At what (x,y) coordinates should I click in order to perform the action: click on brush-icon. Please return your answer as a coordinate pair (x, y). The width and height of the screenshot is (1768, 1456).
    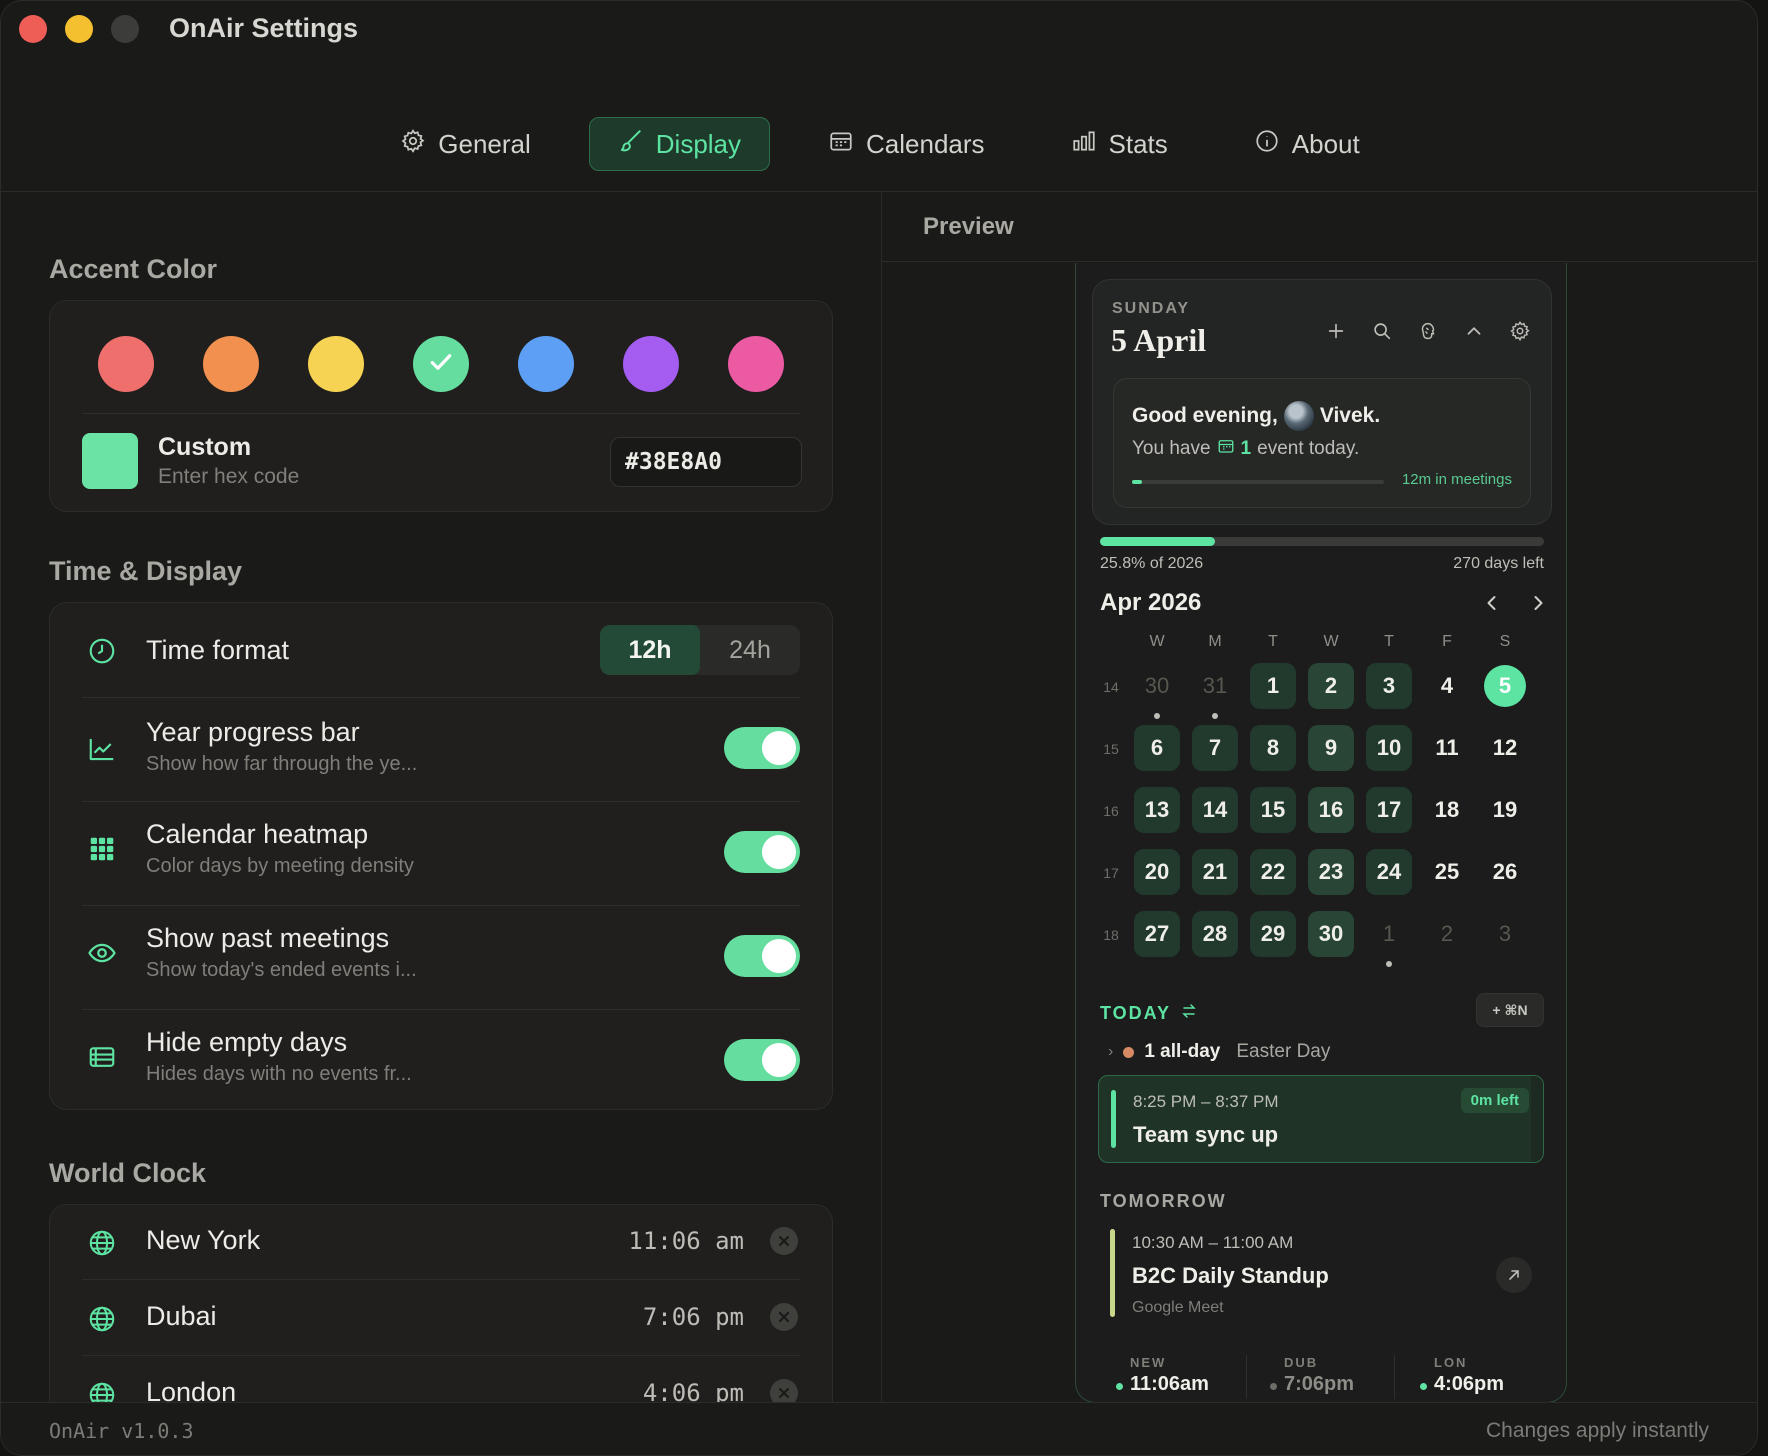
    Looking at the image, I should click on (631, 144).